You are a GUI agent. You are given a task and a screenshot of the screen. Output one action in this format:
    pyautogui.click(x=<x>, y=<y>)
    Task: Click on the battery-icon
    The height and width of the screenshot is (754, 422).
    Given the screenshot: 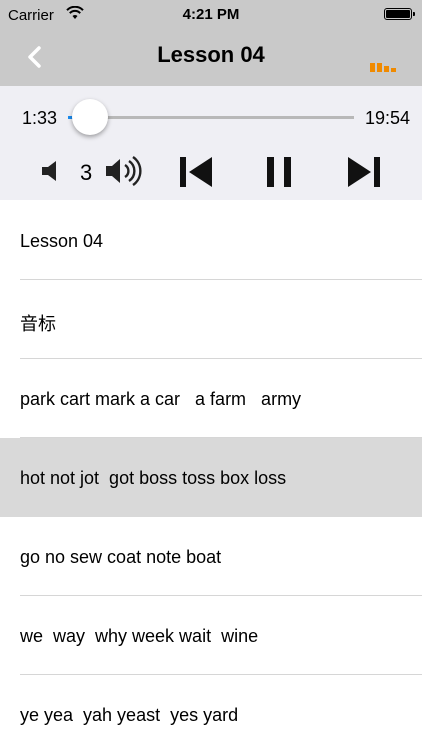 What is the action you would take?
    pyautogui.click(x=399, y=14)
    